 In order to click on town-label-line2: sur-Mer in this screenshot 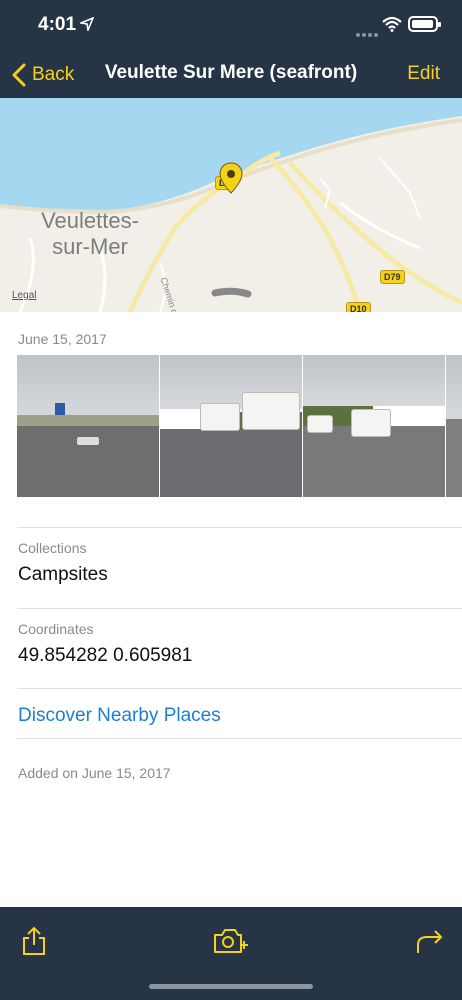, I will do `click(90, 246)`.